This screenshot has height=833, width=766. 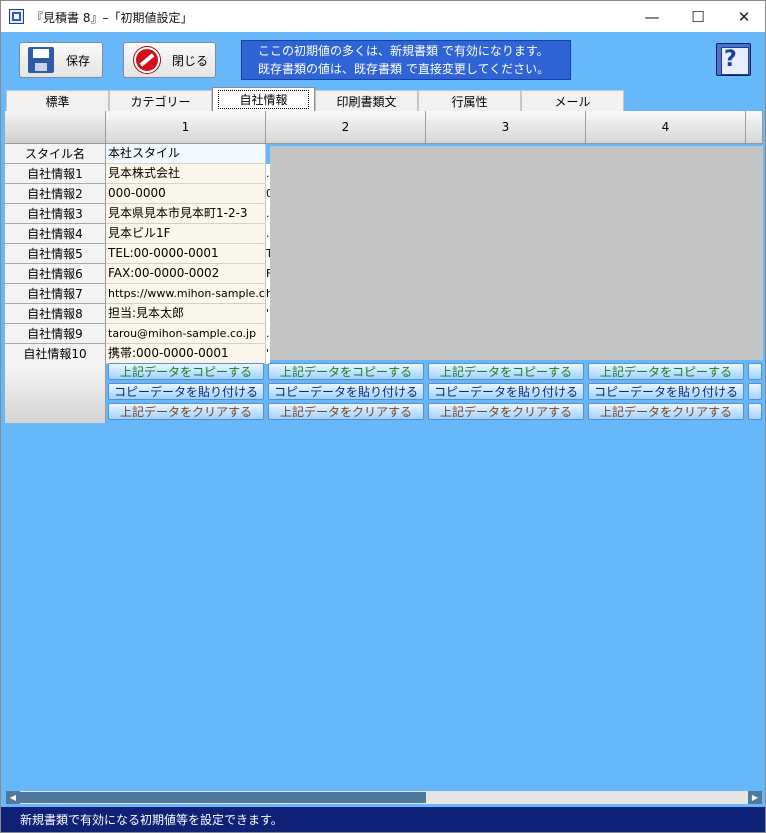 I want to click on status-bar: 新規書類で有効になる初期値等を設定できます。, so click(x=383, y=819).